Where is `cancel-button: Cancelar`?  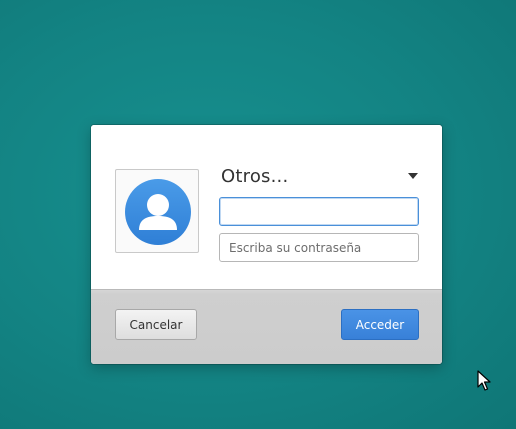
cancel-button: Cancelar is located at coordinates (156, 324).